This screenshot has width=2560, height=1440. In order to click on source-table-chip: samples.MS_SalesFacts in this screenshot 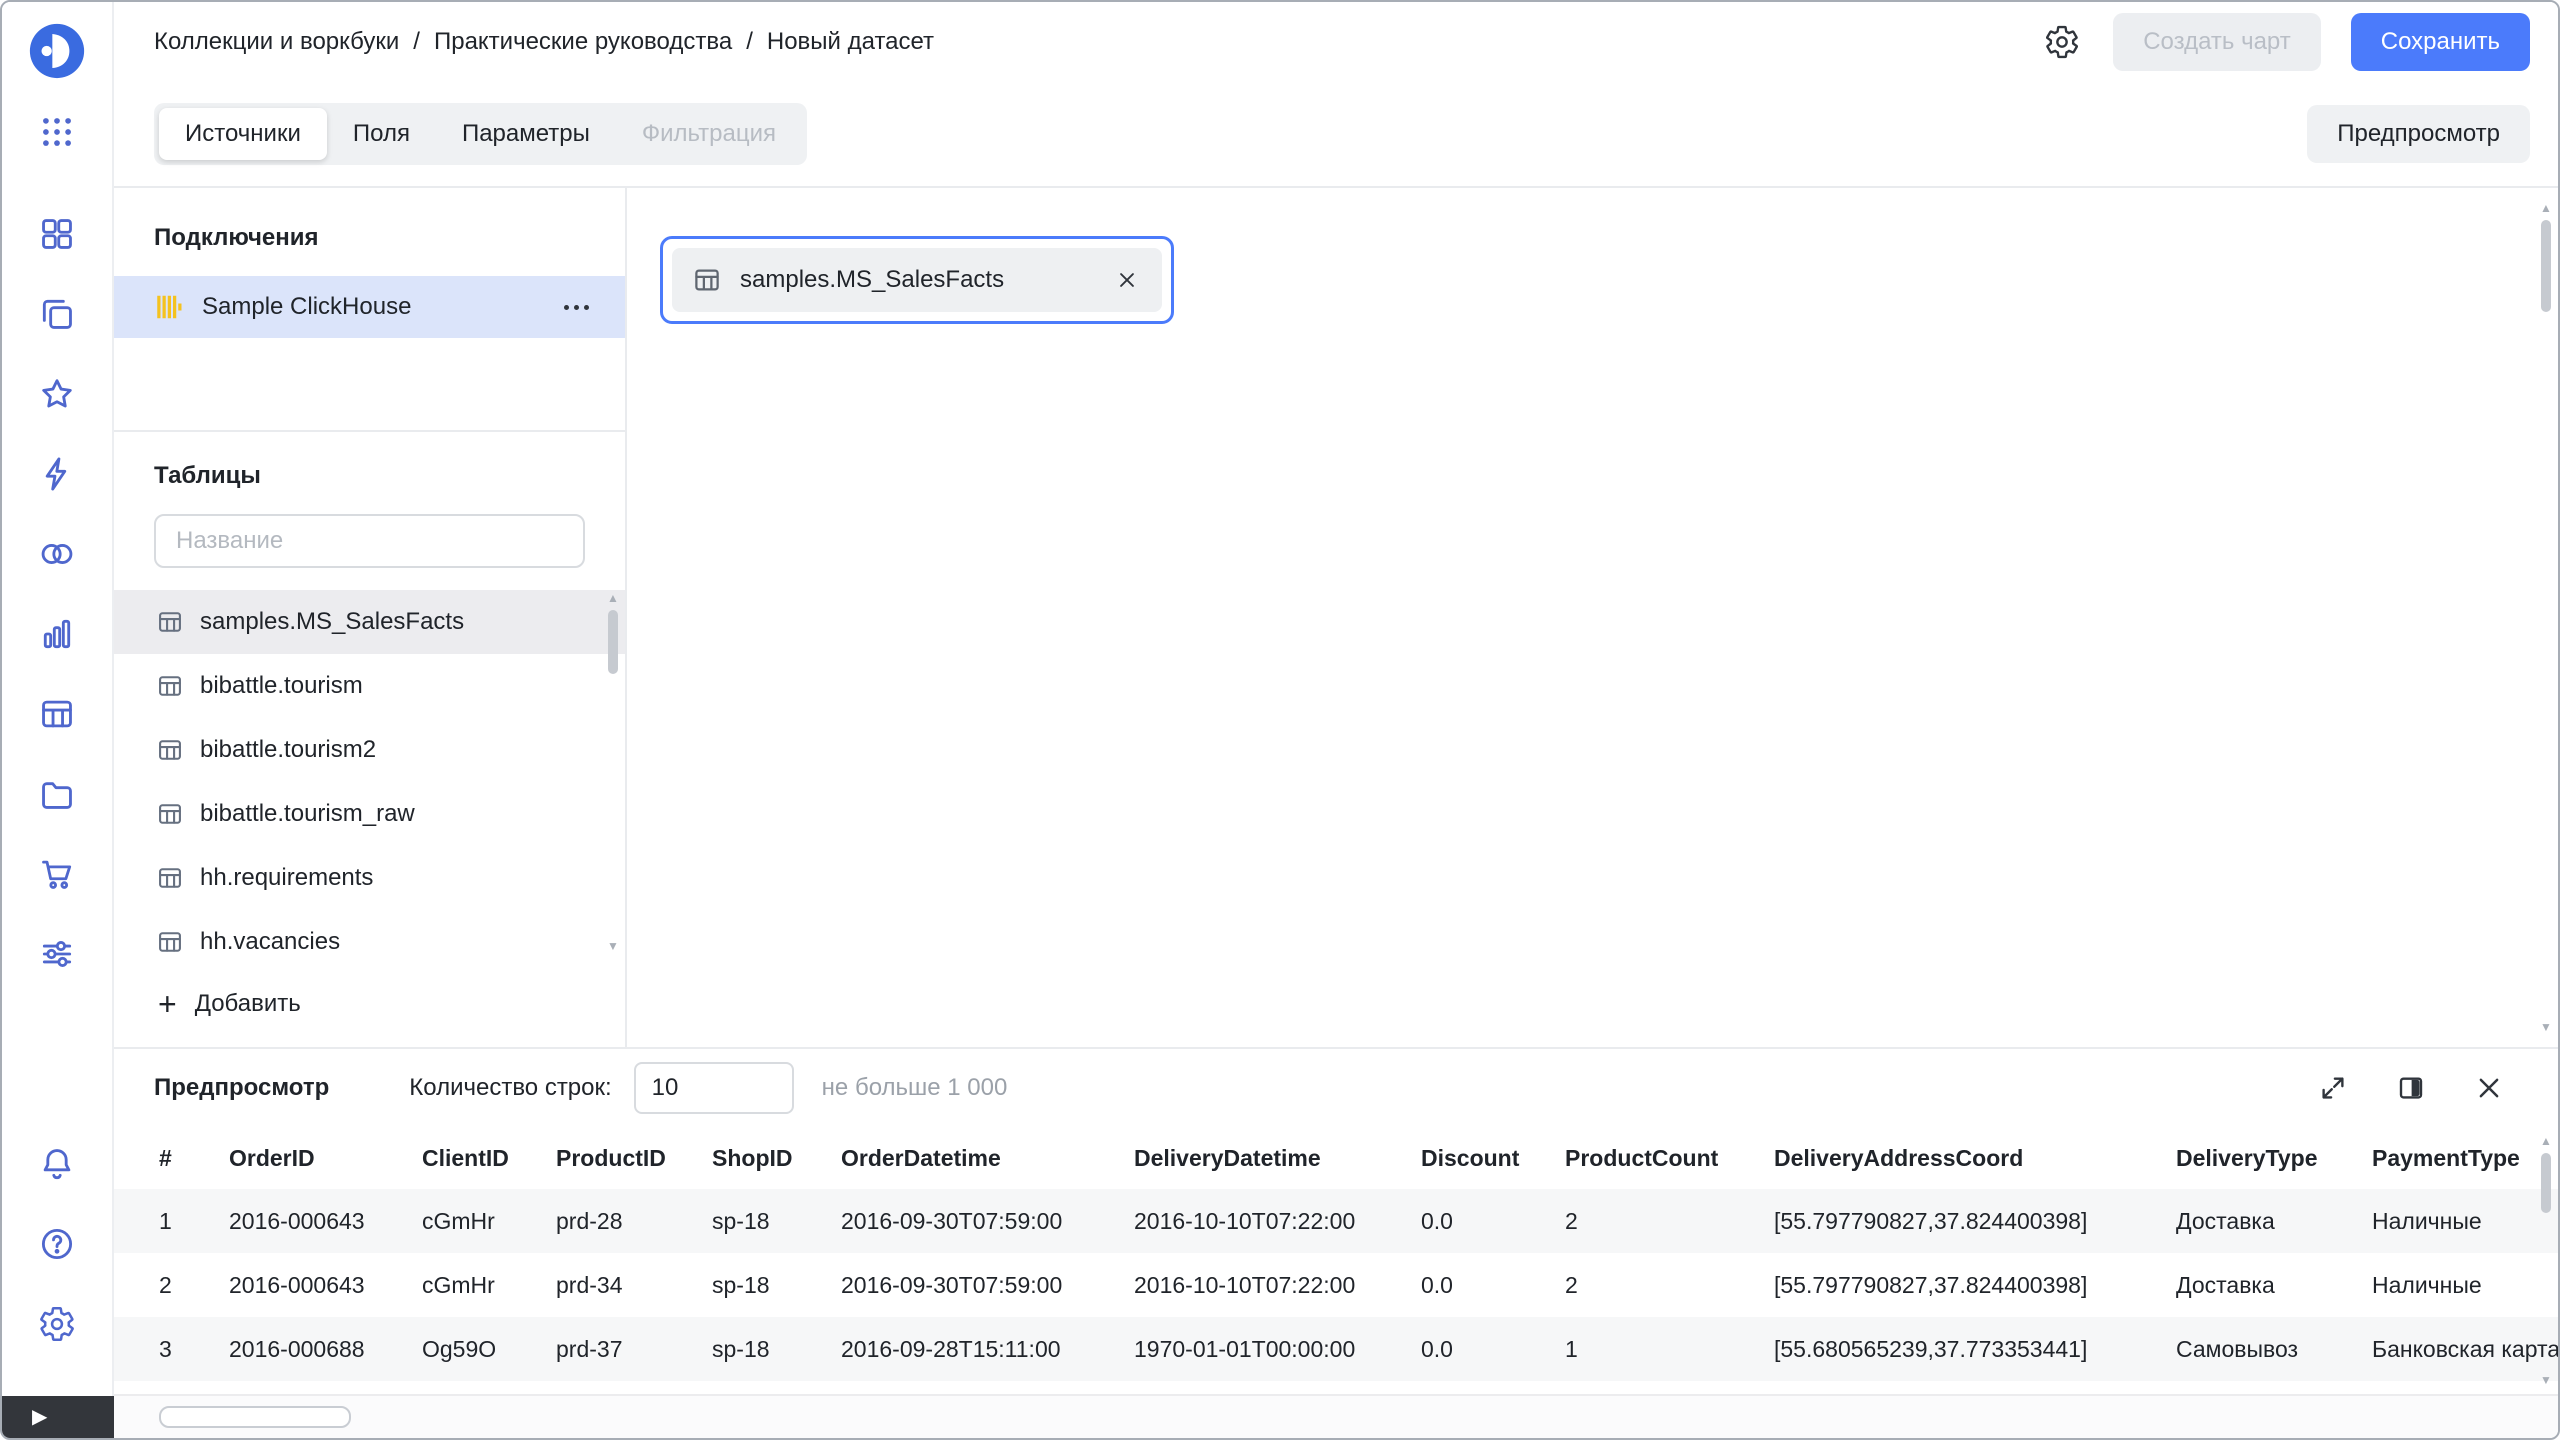, I will do `click(917, 280)`.